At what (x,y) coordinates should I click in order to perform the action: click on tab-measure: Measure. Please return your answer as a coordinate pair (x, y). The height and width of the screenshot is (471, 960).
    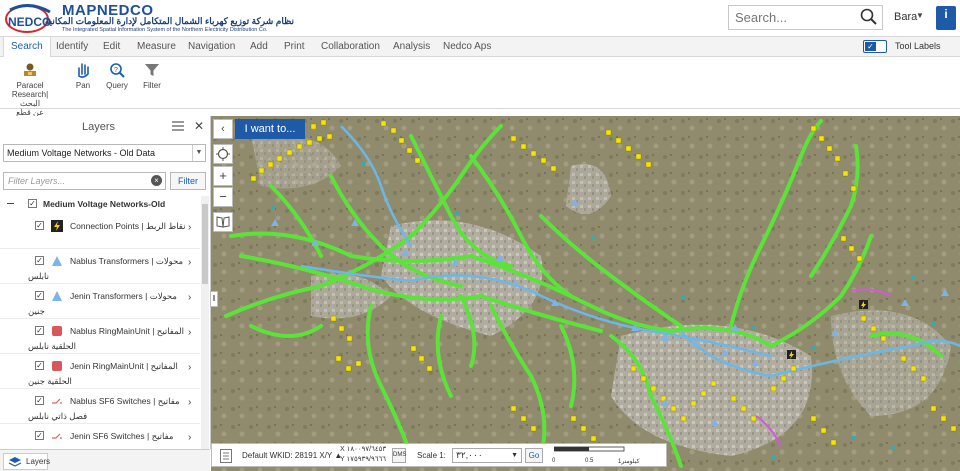
    Looking at the image, I should click on (156, 47).